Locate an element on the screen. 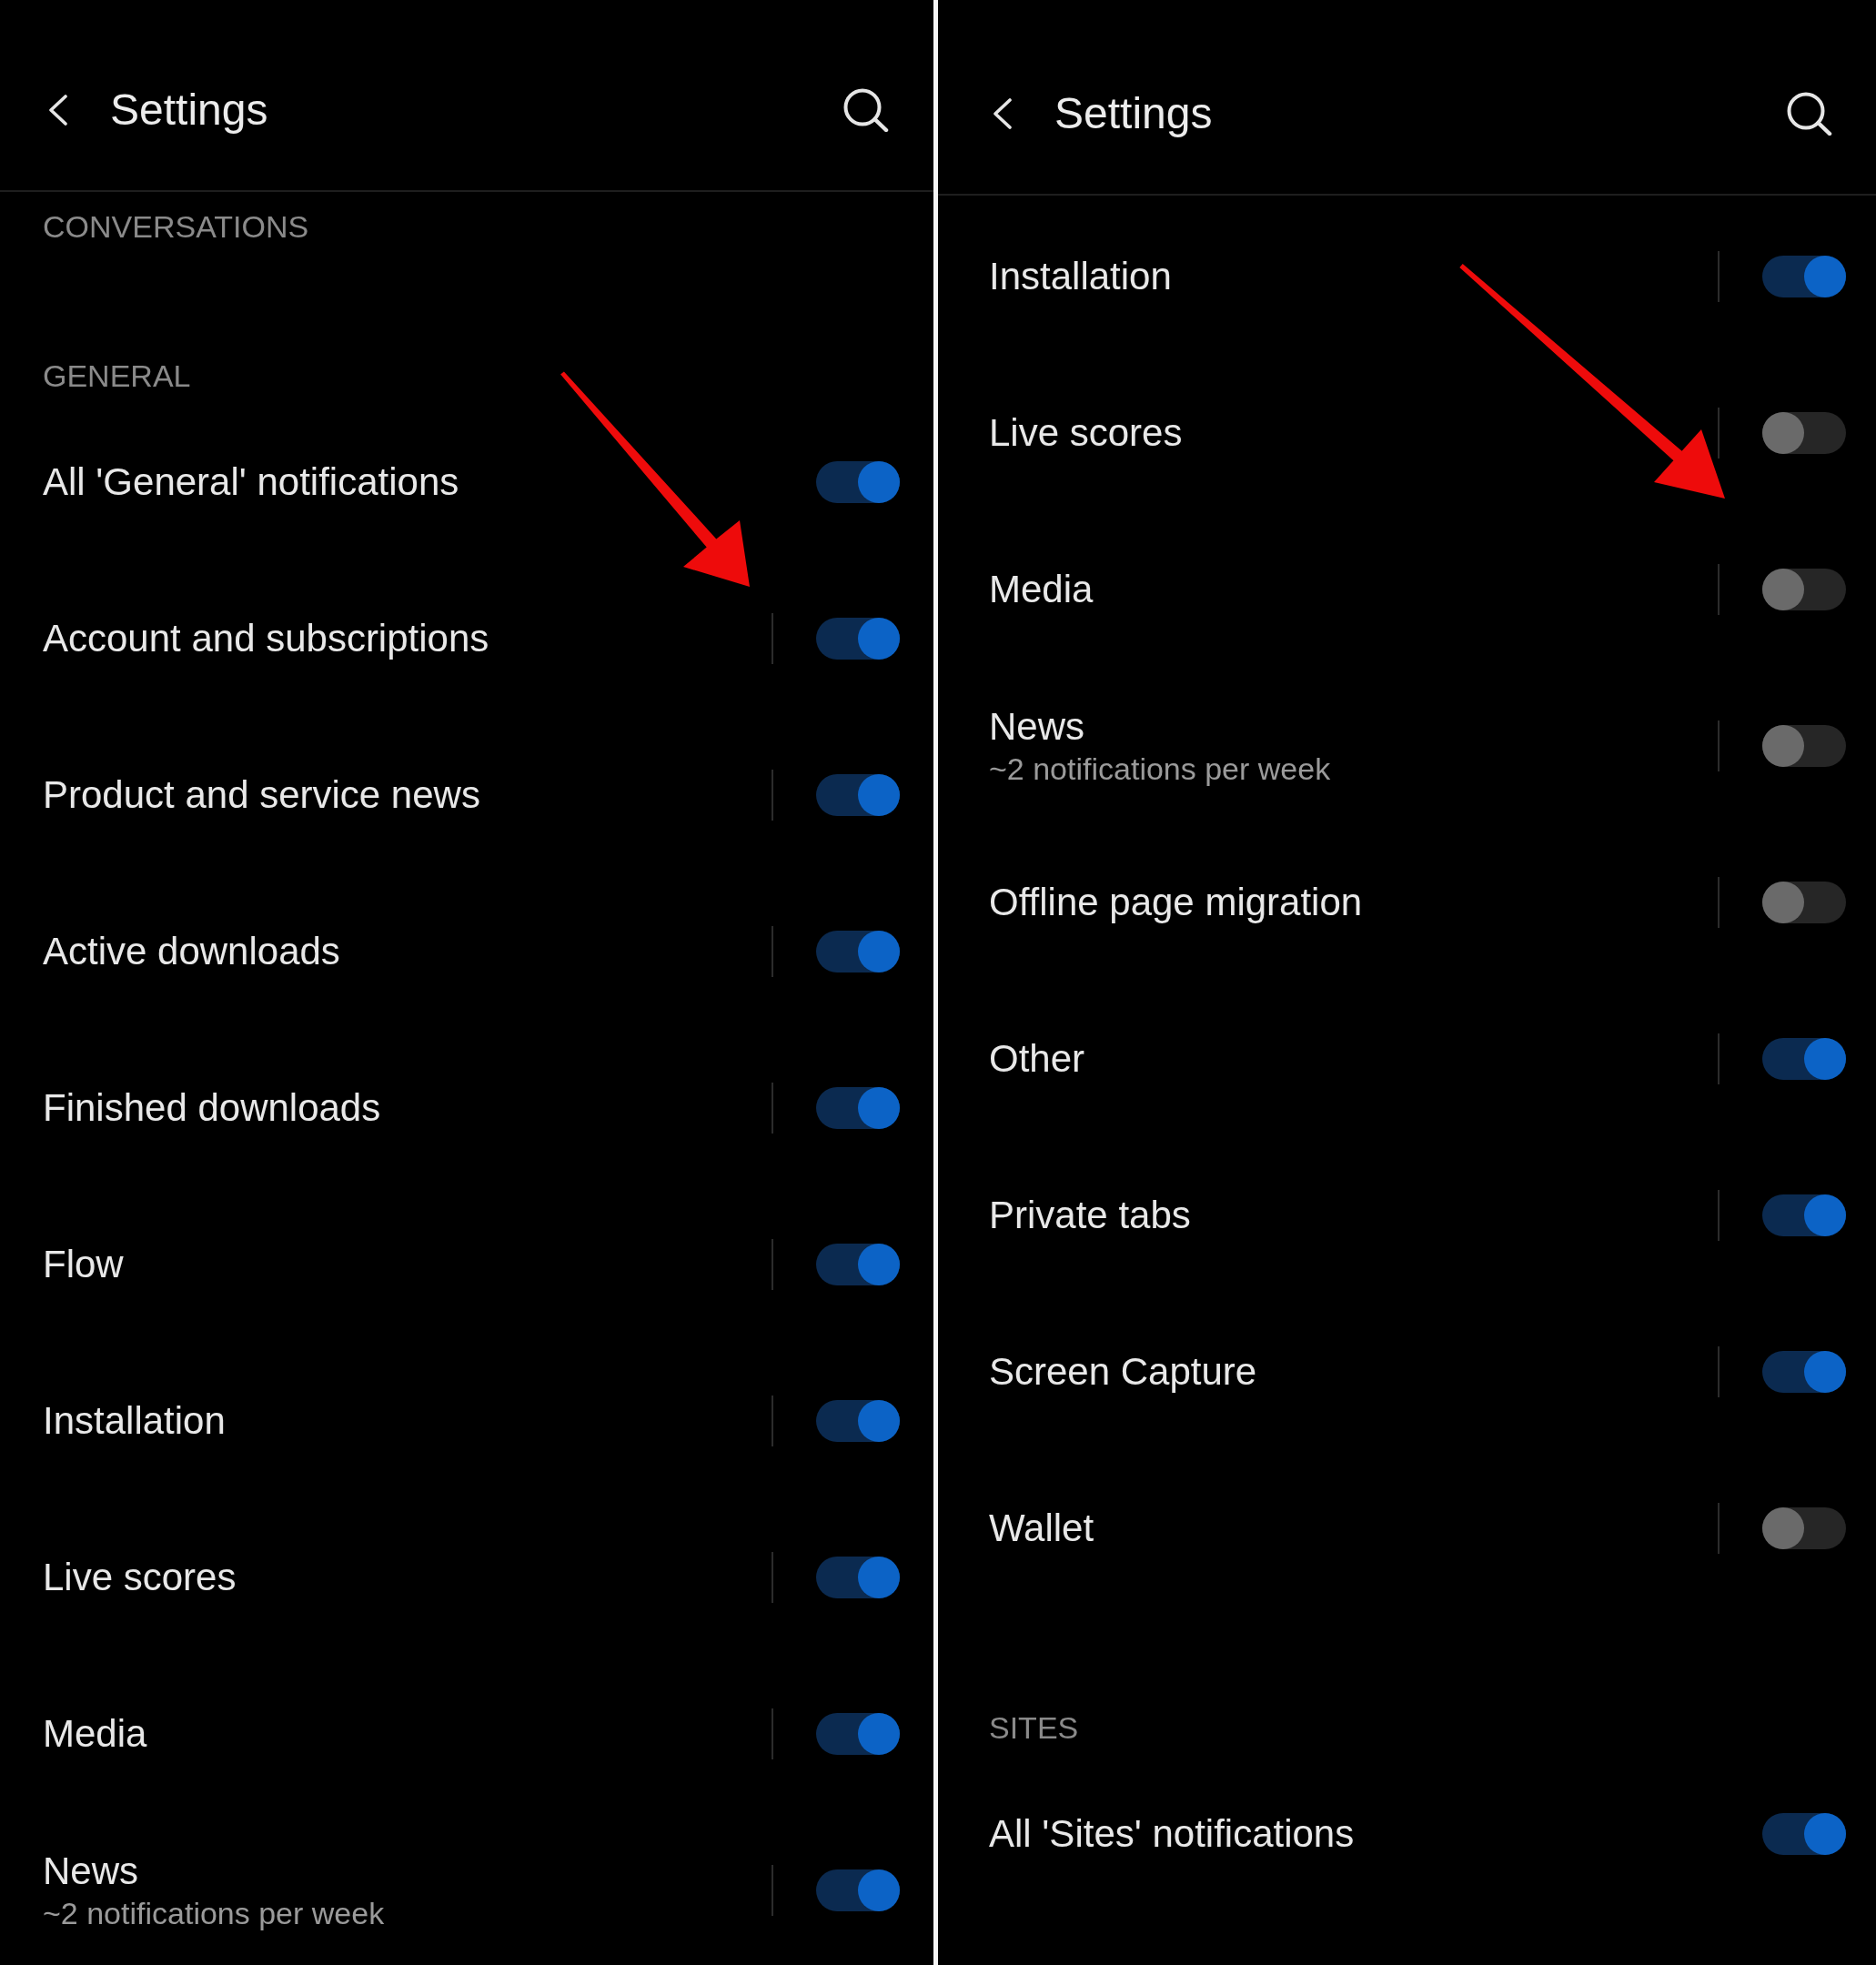 This screenshot has height=1965, width=1876. row-label: Screen Capture is located at coordinates (1123, 1372).